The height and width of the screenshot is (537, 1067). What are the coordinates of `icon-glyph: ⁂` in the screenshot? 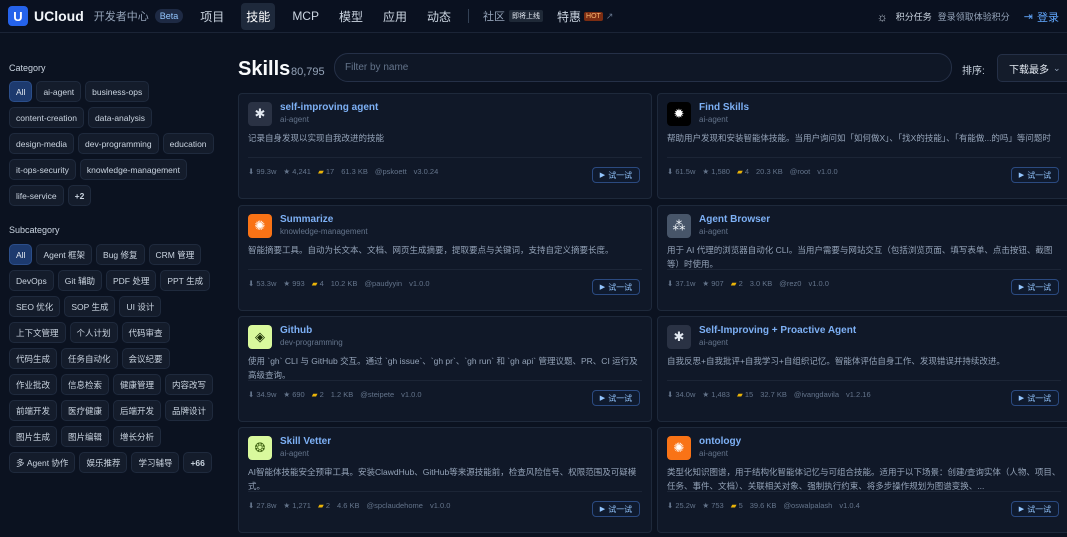 It's located at (679, 225).